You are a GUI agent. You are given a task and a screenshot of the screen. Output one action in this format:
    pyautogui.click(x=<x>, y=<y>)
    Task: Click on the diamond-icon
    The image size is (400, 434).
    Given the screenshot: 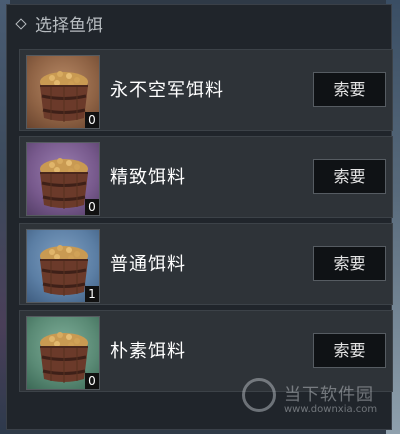 What is the action you would take?
    pyautogui.click(x=21, y=23)
    